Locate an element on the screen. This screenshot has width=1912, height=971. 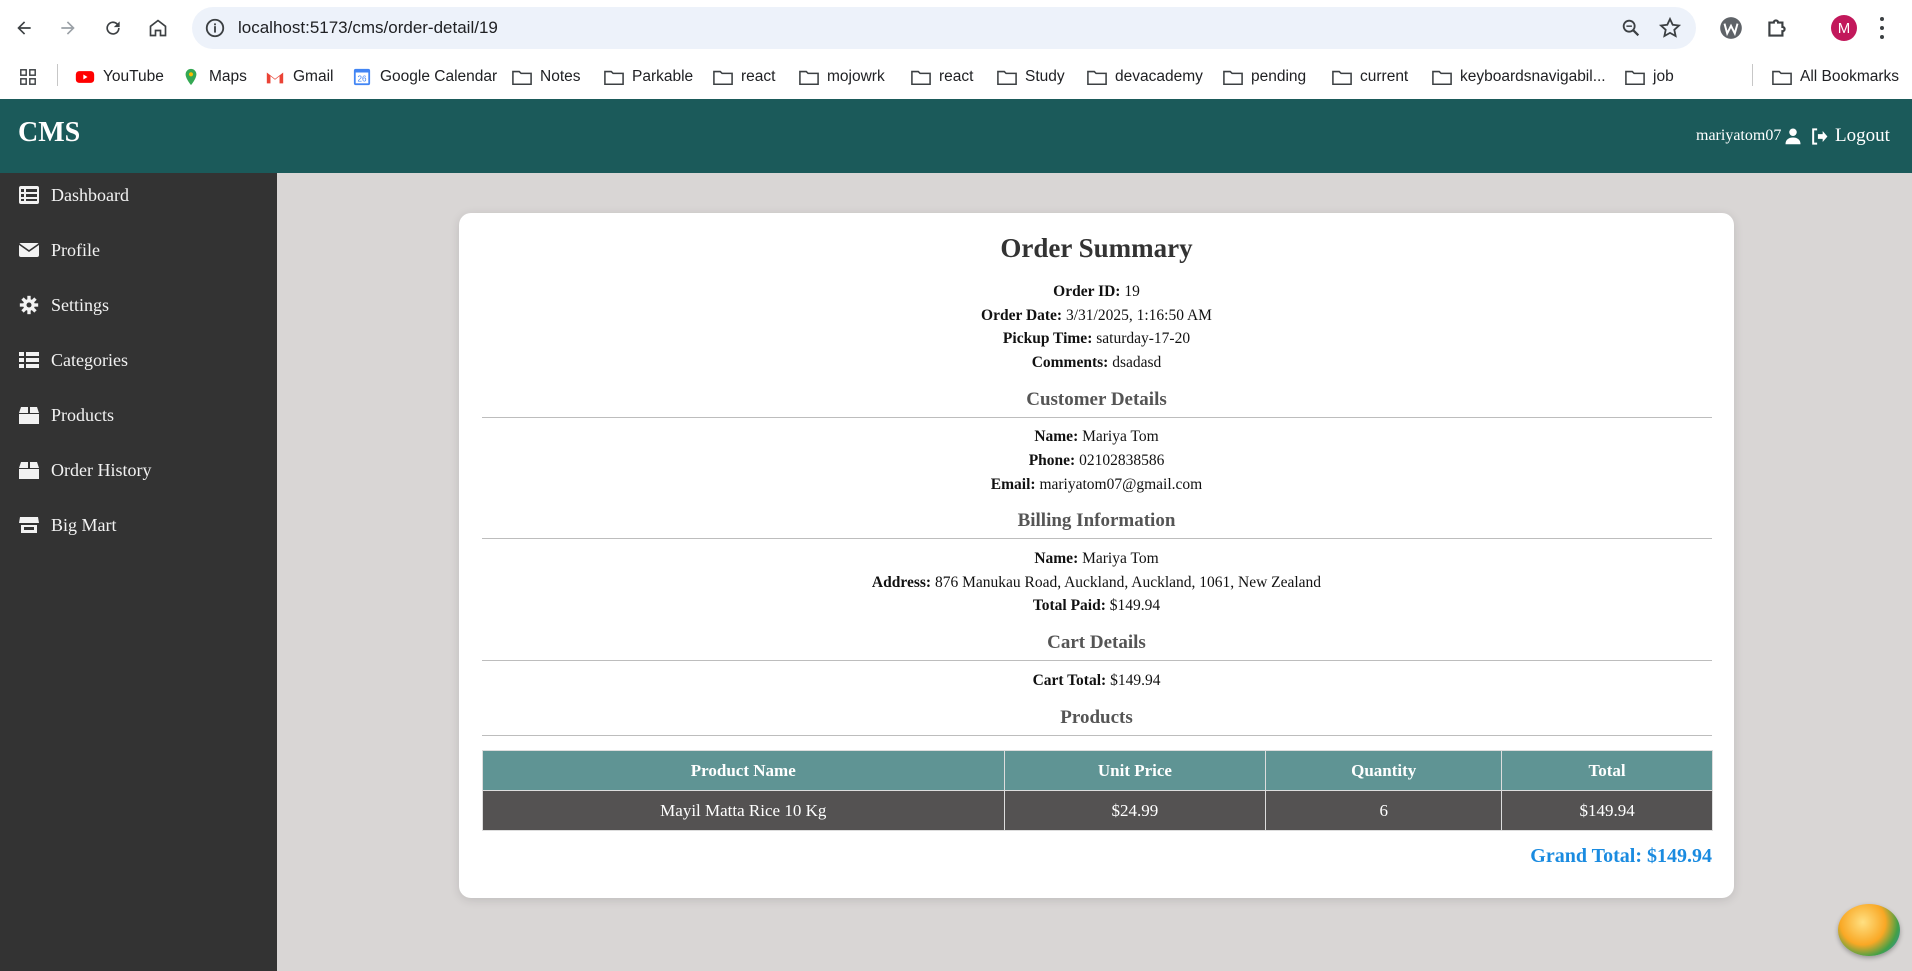
column-header-quantity: Quantity is located at coordinates (1384, 770).